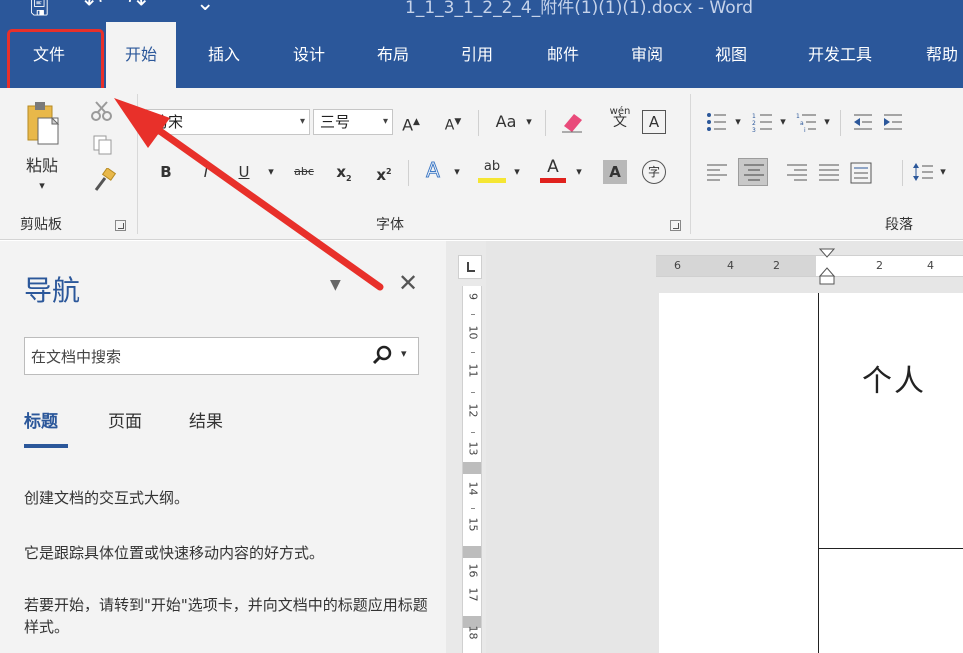 The width and height of the screenshot is (963, 653). I want to click on clear-formatting-icon, so click(573, 123).